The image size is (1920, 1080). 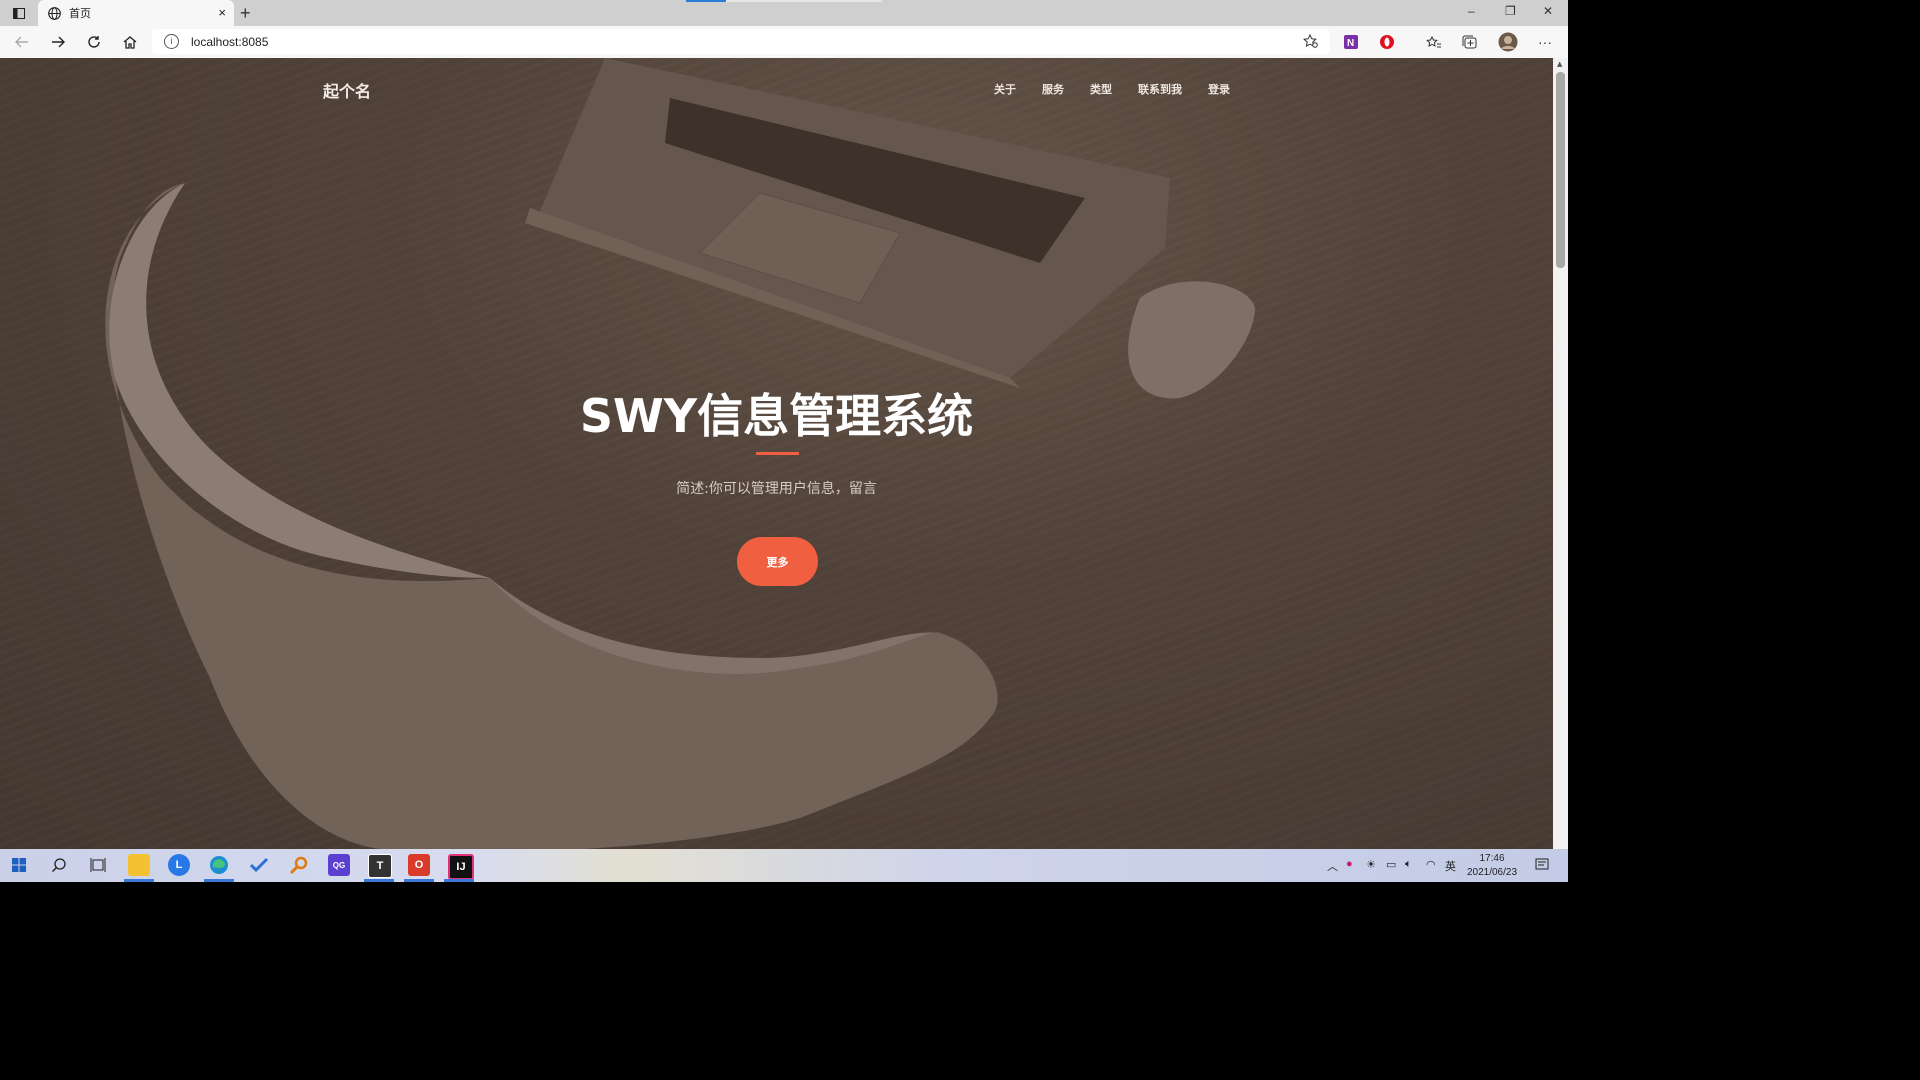 What do you see at coordinates (171, 41) in the screenshot?
I see `site-info-icon: i` at bounding box center [171, 41].